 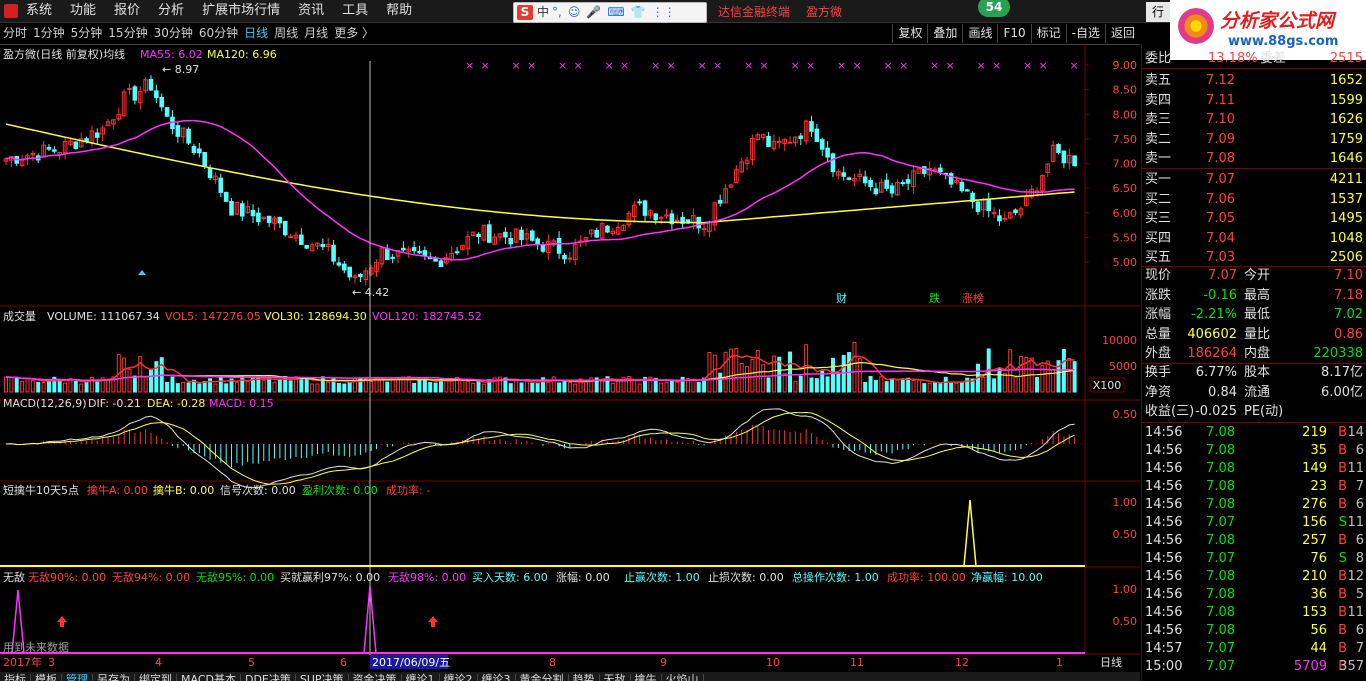 I want to click on menu-item-5: 资讯, so click(x=311, y=11).